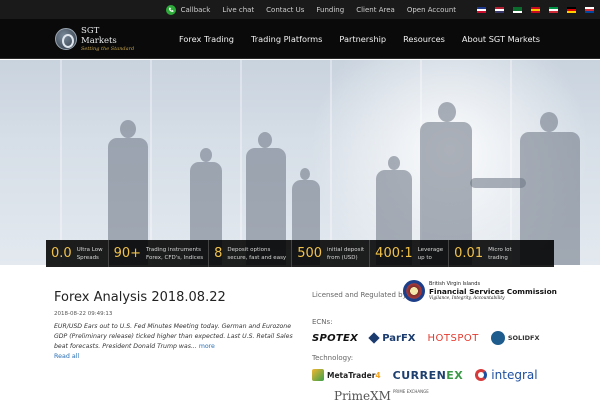 This screenshot has height=400, width=600. Describe the element at coordinates (481, 9) in the screenshot. I see `uk-flag-icon` at that location.